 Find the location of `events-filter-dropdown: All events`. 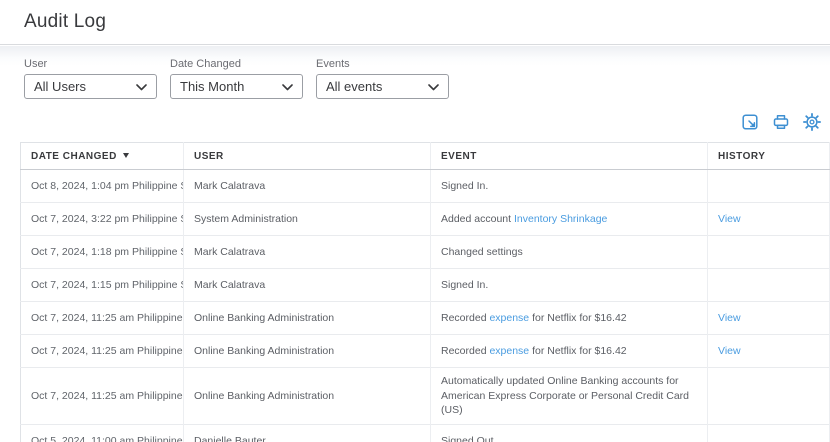

events-filter-dropdown: All events is located at coordinates (382, 86).